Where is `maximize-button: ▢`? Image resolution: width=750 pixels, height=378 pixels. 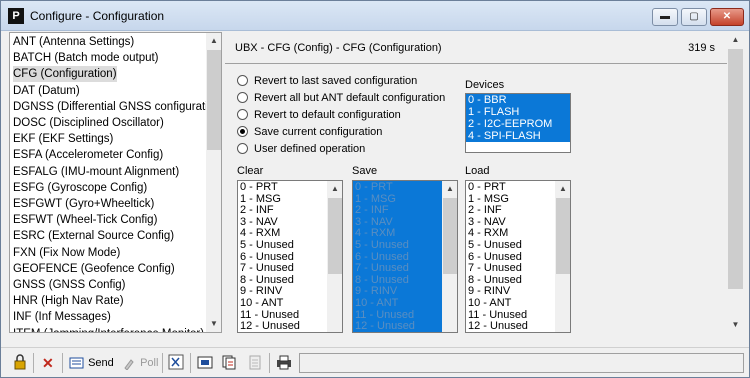 maximize-button: ▢ is located at coordinates (694, 17).